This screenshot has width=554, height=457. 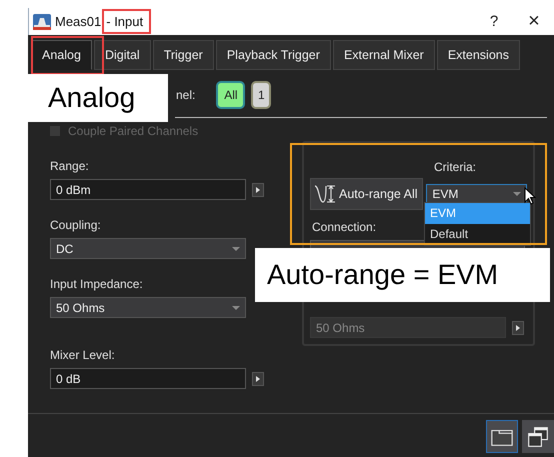 What do you see at coordinates (534, 21) in the screenshot?
I see `close-button: ×` at bounding box center [534, 21].